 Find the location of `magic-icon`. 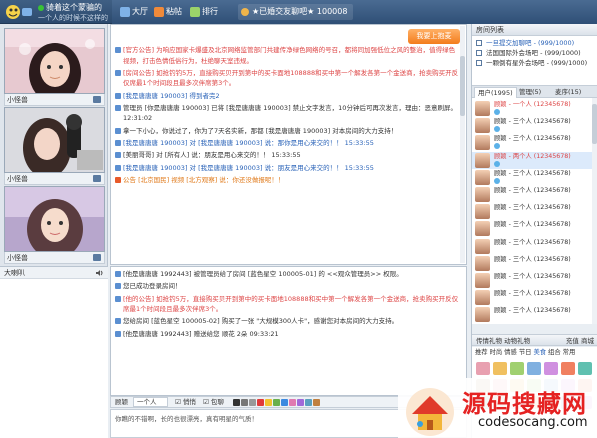

magic-icon is located at coordinates (300, 402).